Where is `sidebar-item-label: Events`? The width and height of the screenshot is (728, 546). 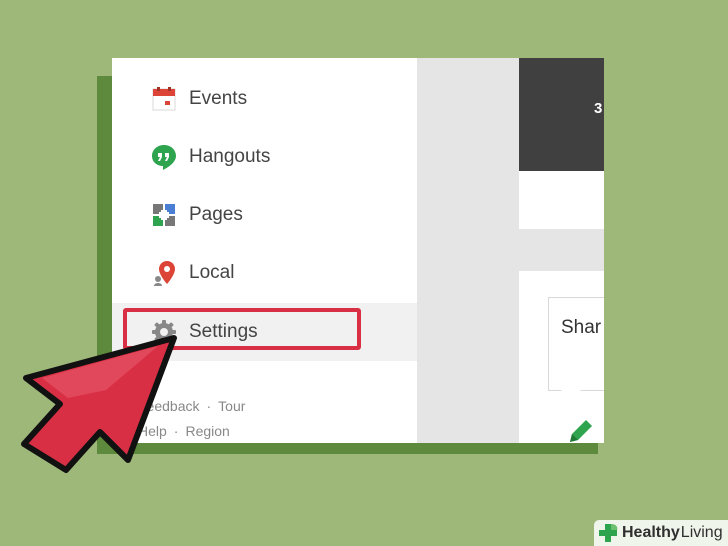
sidebar-item-label: Events is located at coordinates (218, 98).